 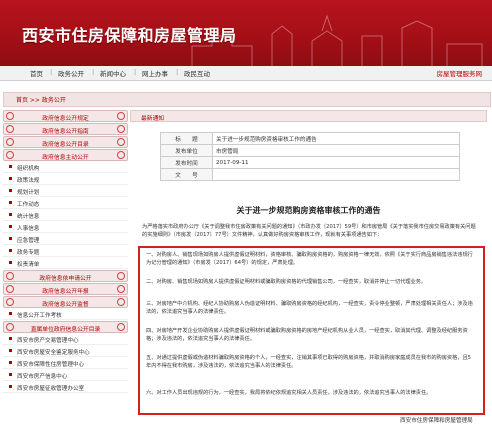 I want to click on meta-key: 发布时间, so click(x=186, y=162).